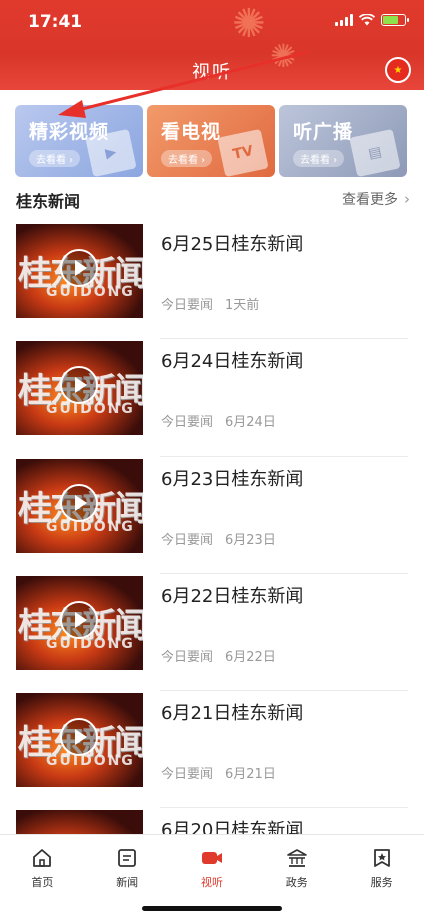  I want to click on news-time: 6月21日, so click(250, 775).